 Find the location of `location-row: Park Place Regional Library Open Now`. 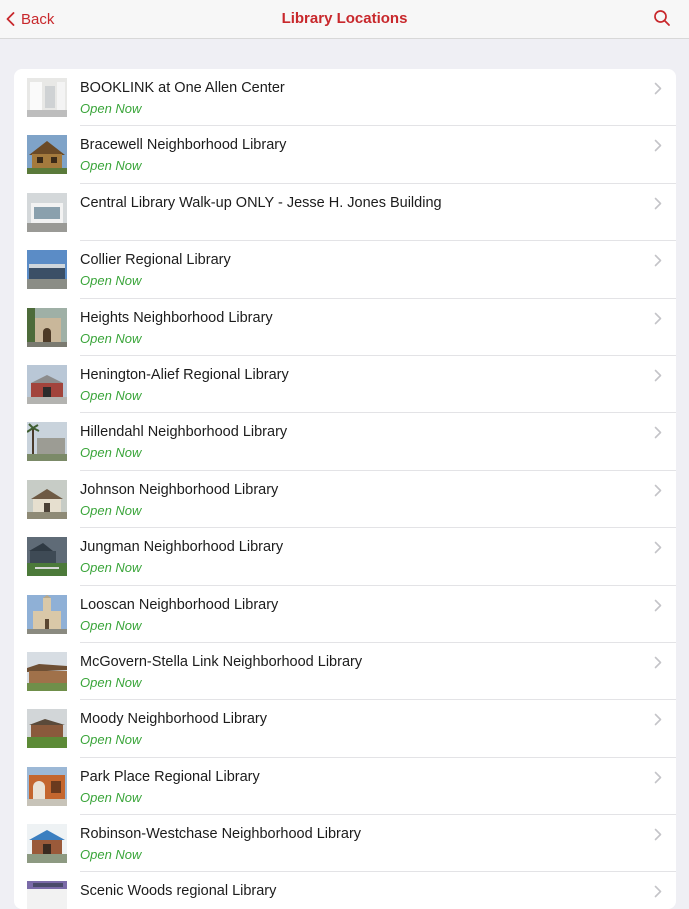

location-row: Park Place Regional Library Open Now is located at coordinates (345, 787).